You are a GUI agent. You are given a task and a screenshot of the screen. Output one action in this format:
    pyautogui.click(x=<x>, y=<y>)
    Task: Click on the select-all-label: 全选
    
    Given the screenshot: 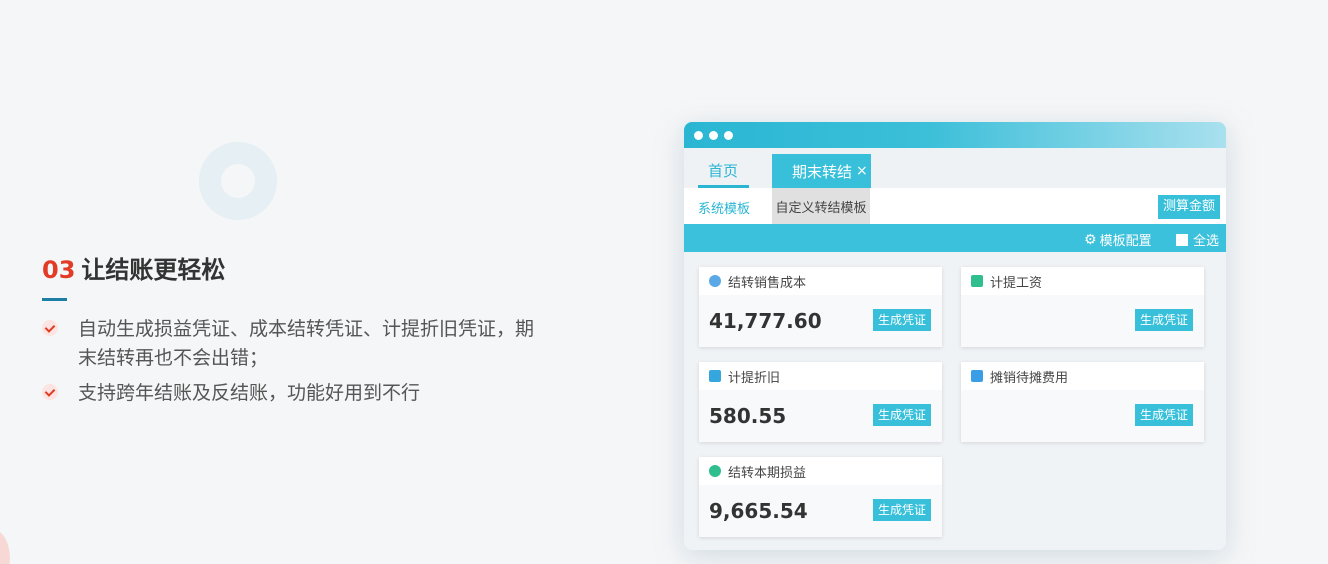 What is the action you would take?
    pyautogui.click(x=1206, y=241)
    